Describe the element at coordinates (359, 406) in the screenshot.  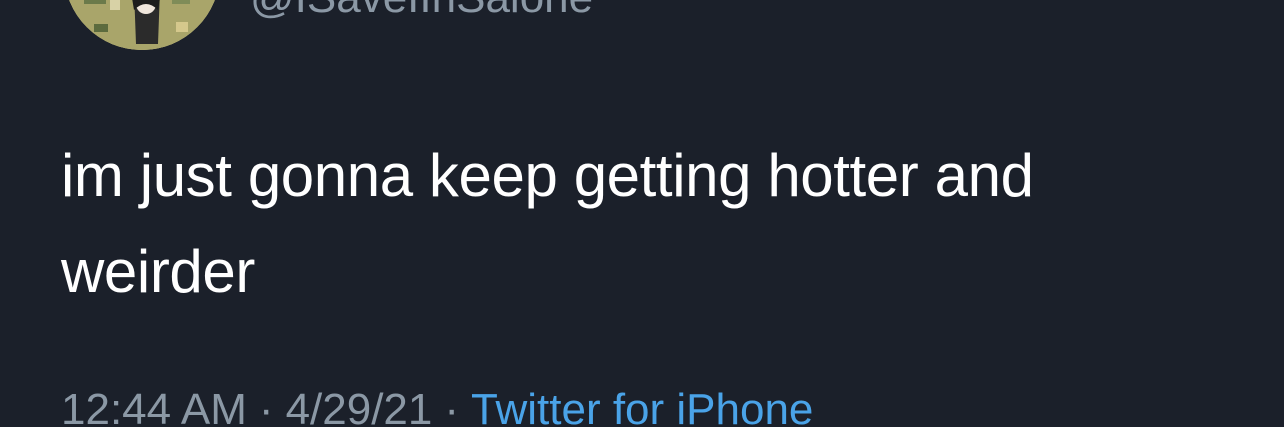
I see `tweet-date: 4/29/21` at that location.